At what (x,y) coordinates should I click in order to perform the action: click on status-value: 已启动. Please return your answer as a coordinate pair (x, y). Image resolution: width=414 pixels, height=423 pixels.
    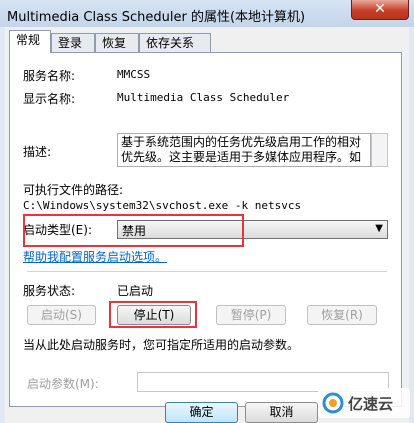
    Looking at the image, I should click on (135, 291).